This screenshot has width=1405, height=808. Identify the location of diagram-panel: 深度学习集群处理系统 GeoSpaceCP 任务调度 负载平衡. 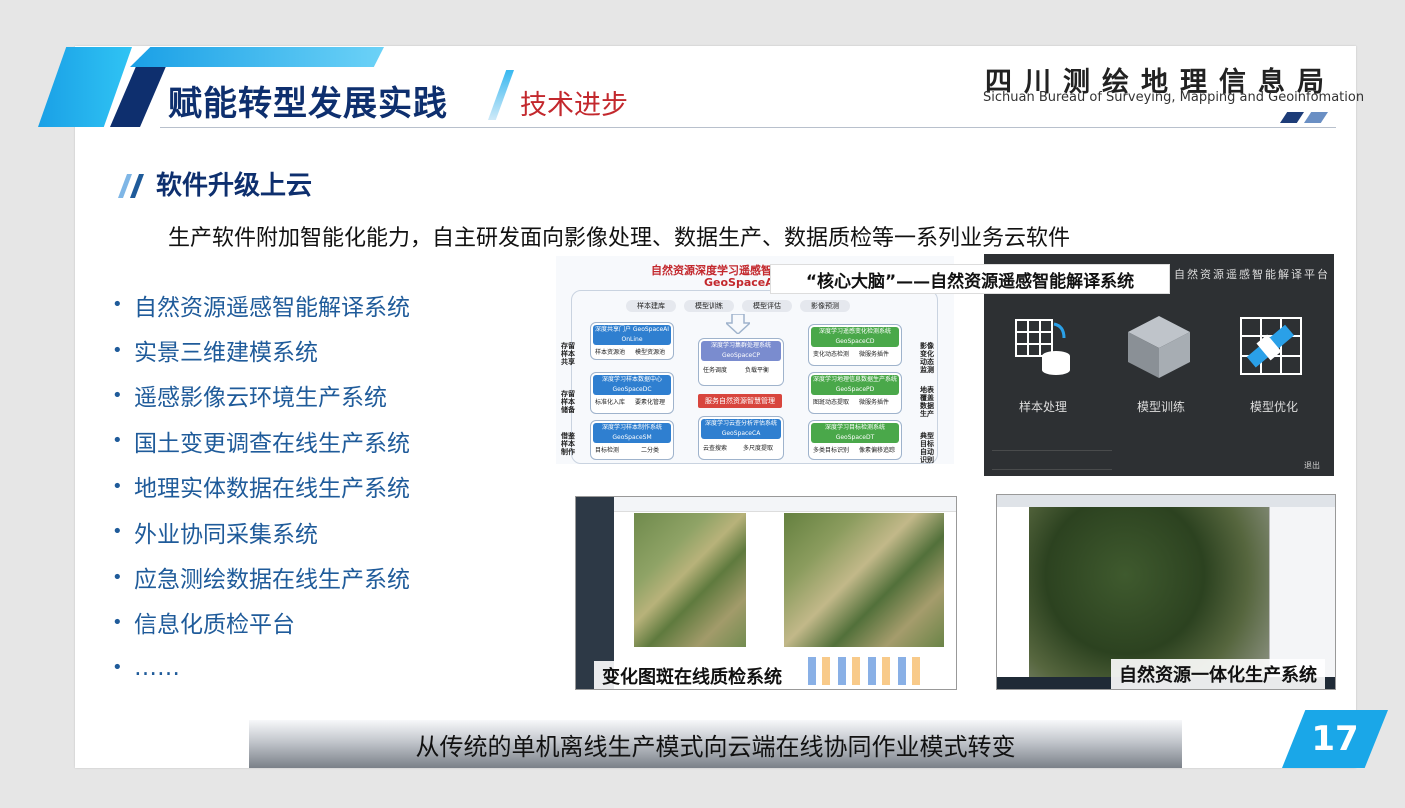
(741, 362).